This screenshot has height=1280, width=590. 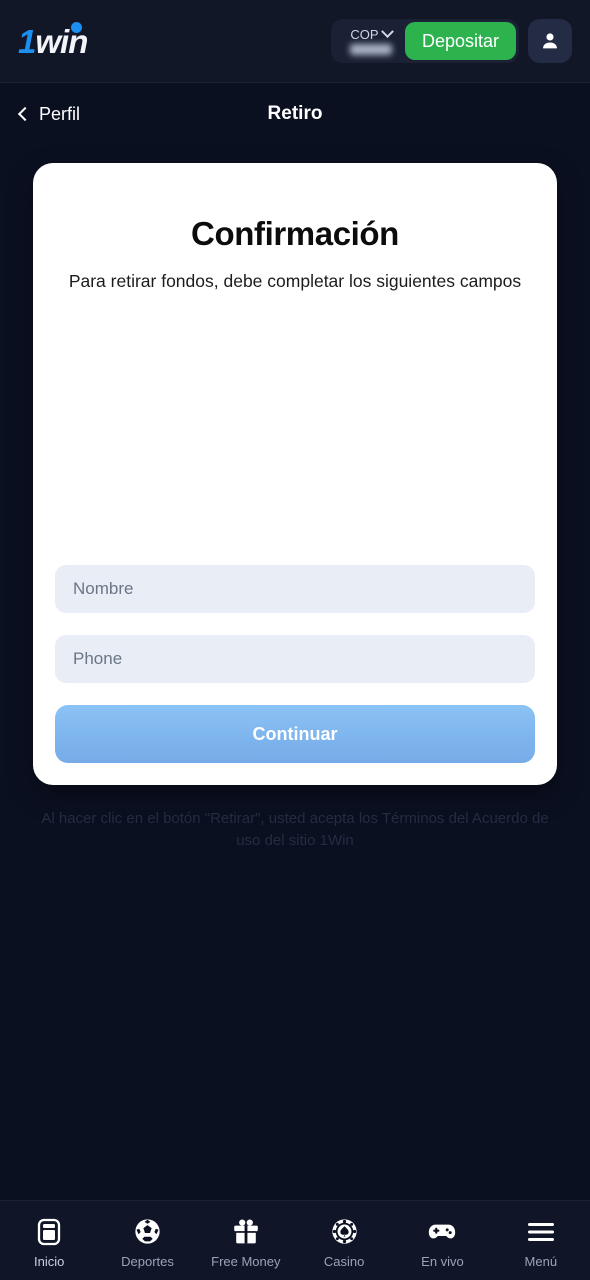 I want to click on confirmation-form: Continuar, so click(x=295, y=675).